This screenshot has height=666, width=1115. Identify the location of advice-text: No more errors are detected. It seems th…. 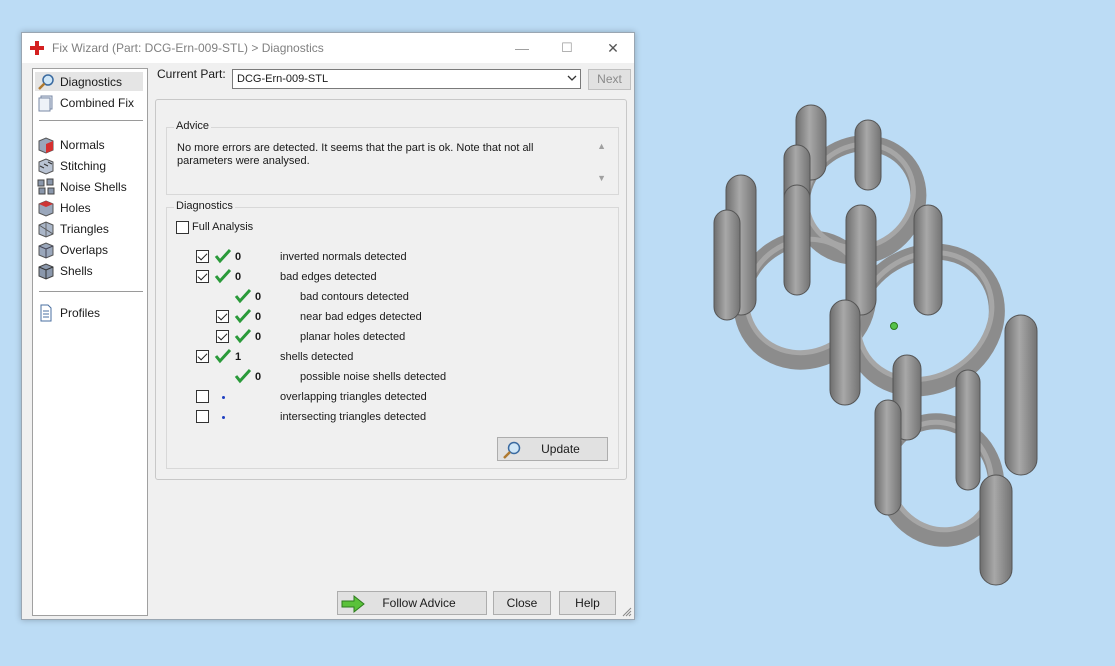
(355, 154).